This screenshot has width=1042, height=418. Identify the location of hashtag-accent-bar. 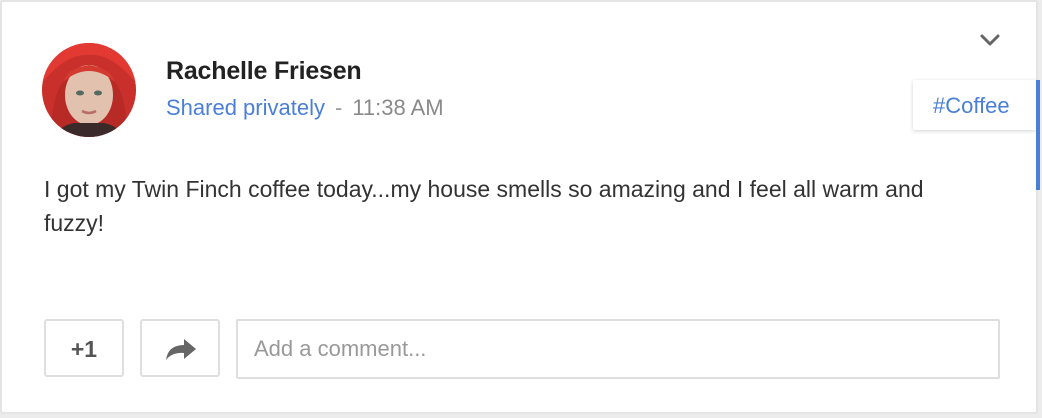
(1038, 135).